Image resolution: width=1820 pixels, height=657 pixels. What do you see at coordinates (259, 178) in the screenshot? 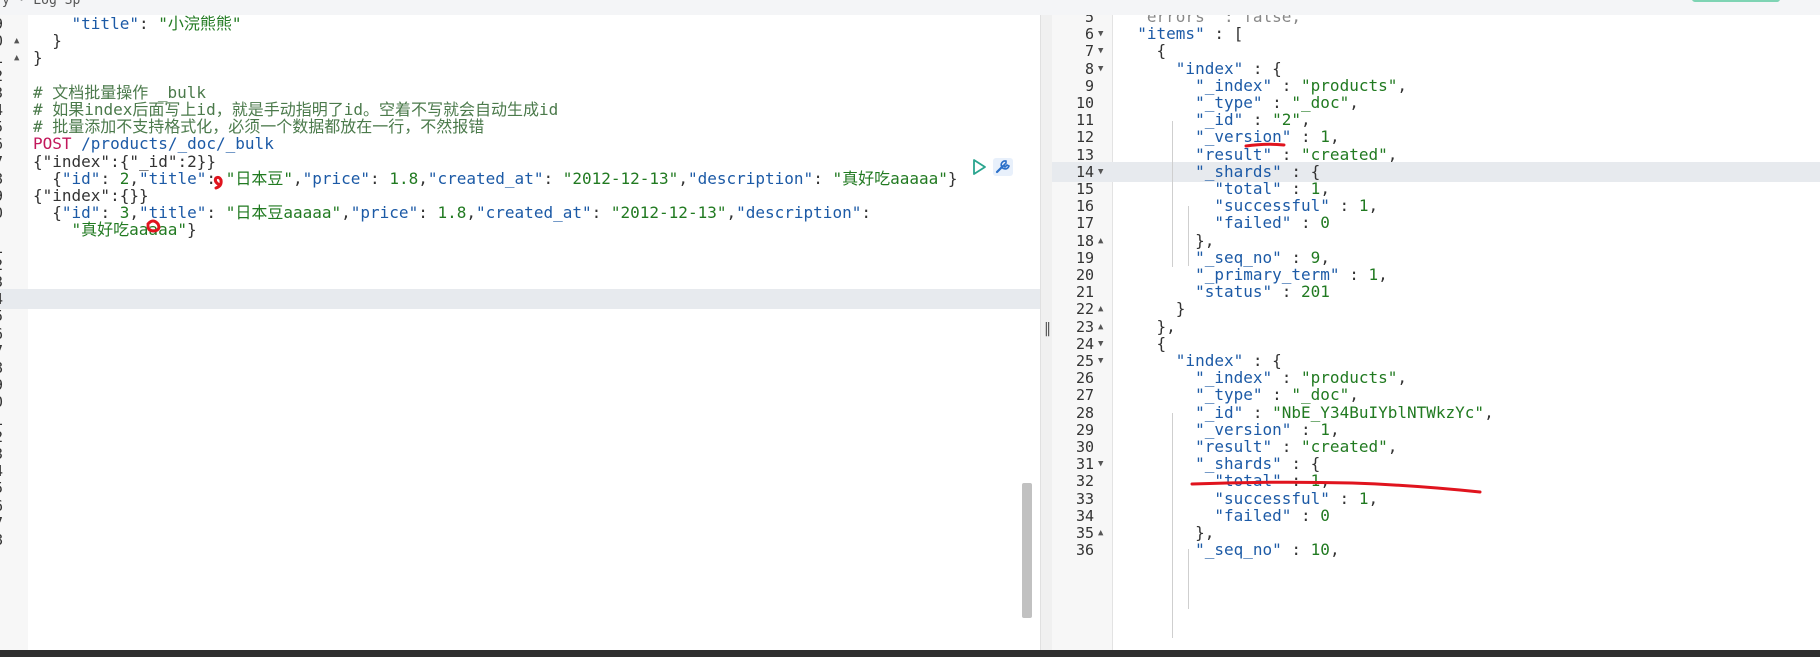
I see `code-token: "日本豆"` at bounding box center [259, 178].